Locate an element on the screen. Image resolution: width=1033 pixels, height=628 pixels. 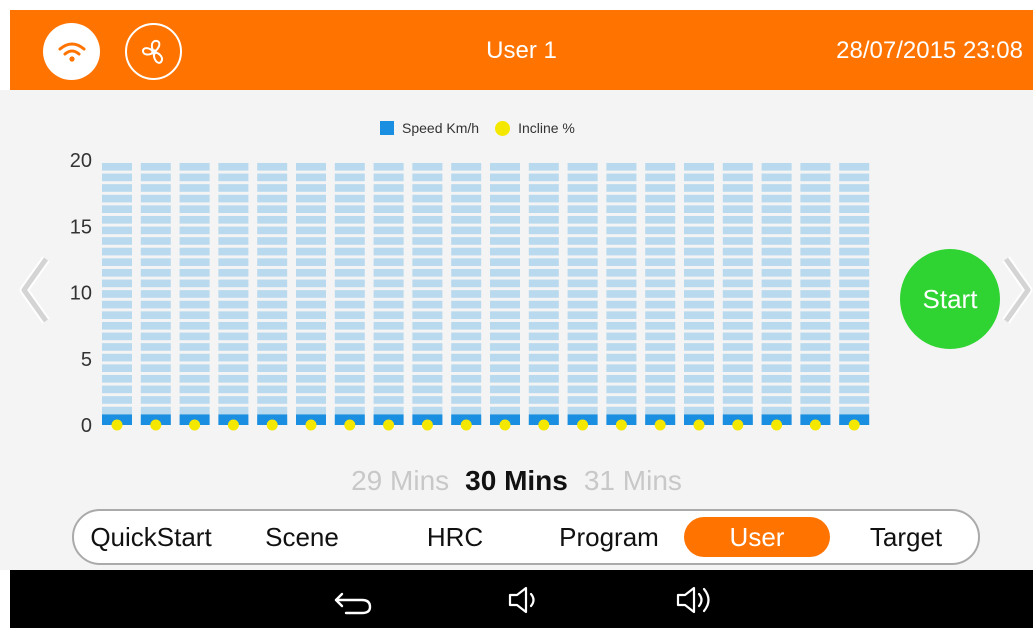
datetime: 28/07/2015 23:08 is located at coordinates (929, 50).